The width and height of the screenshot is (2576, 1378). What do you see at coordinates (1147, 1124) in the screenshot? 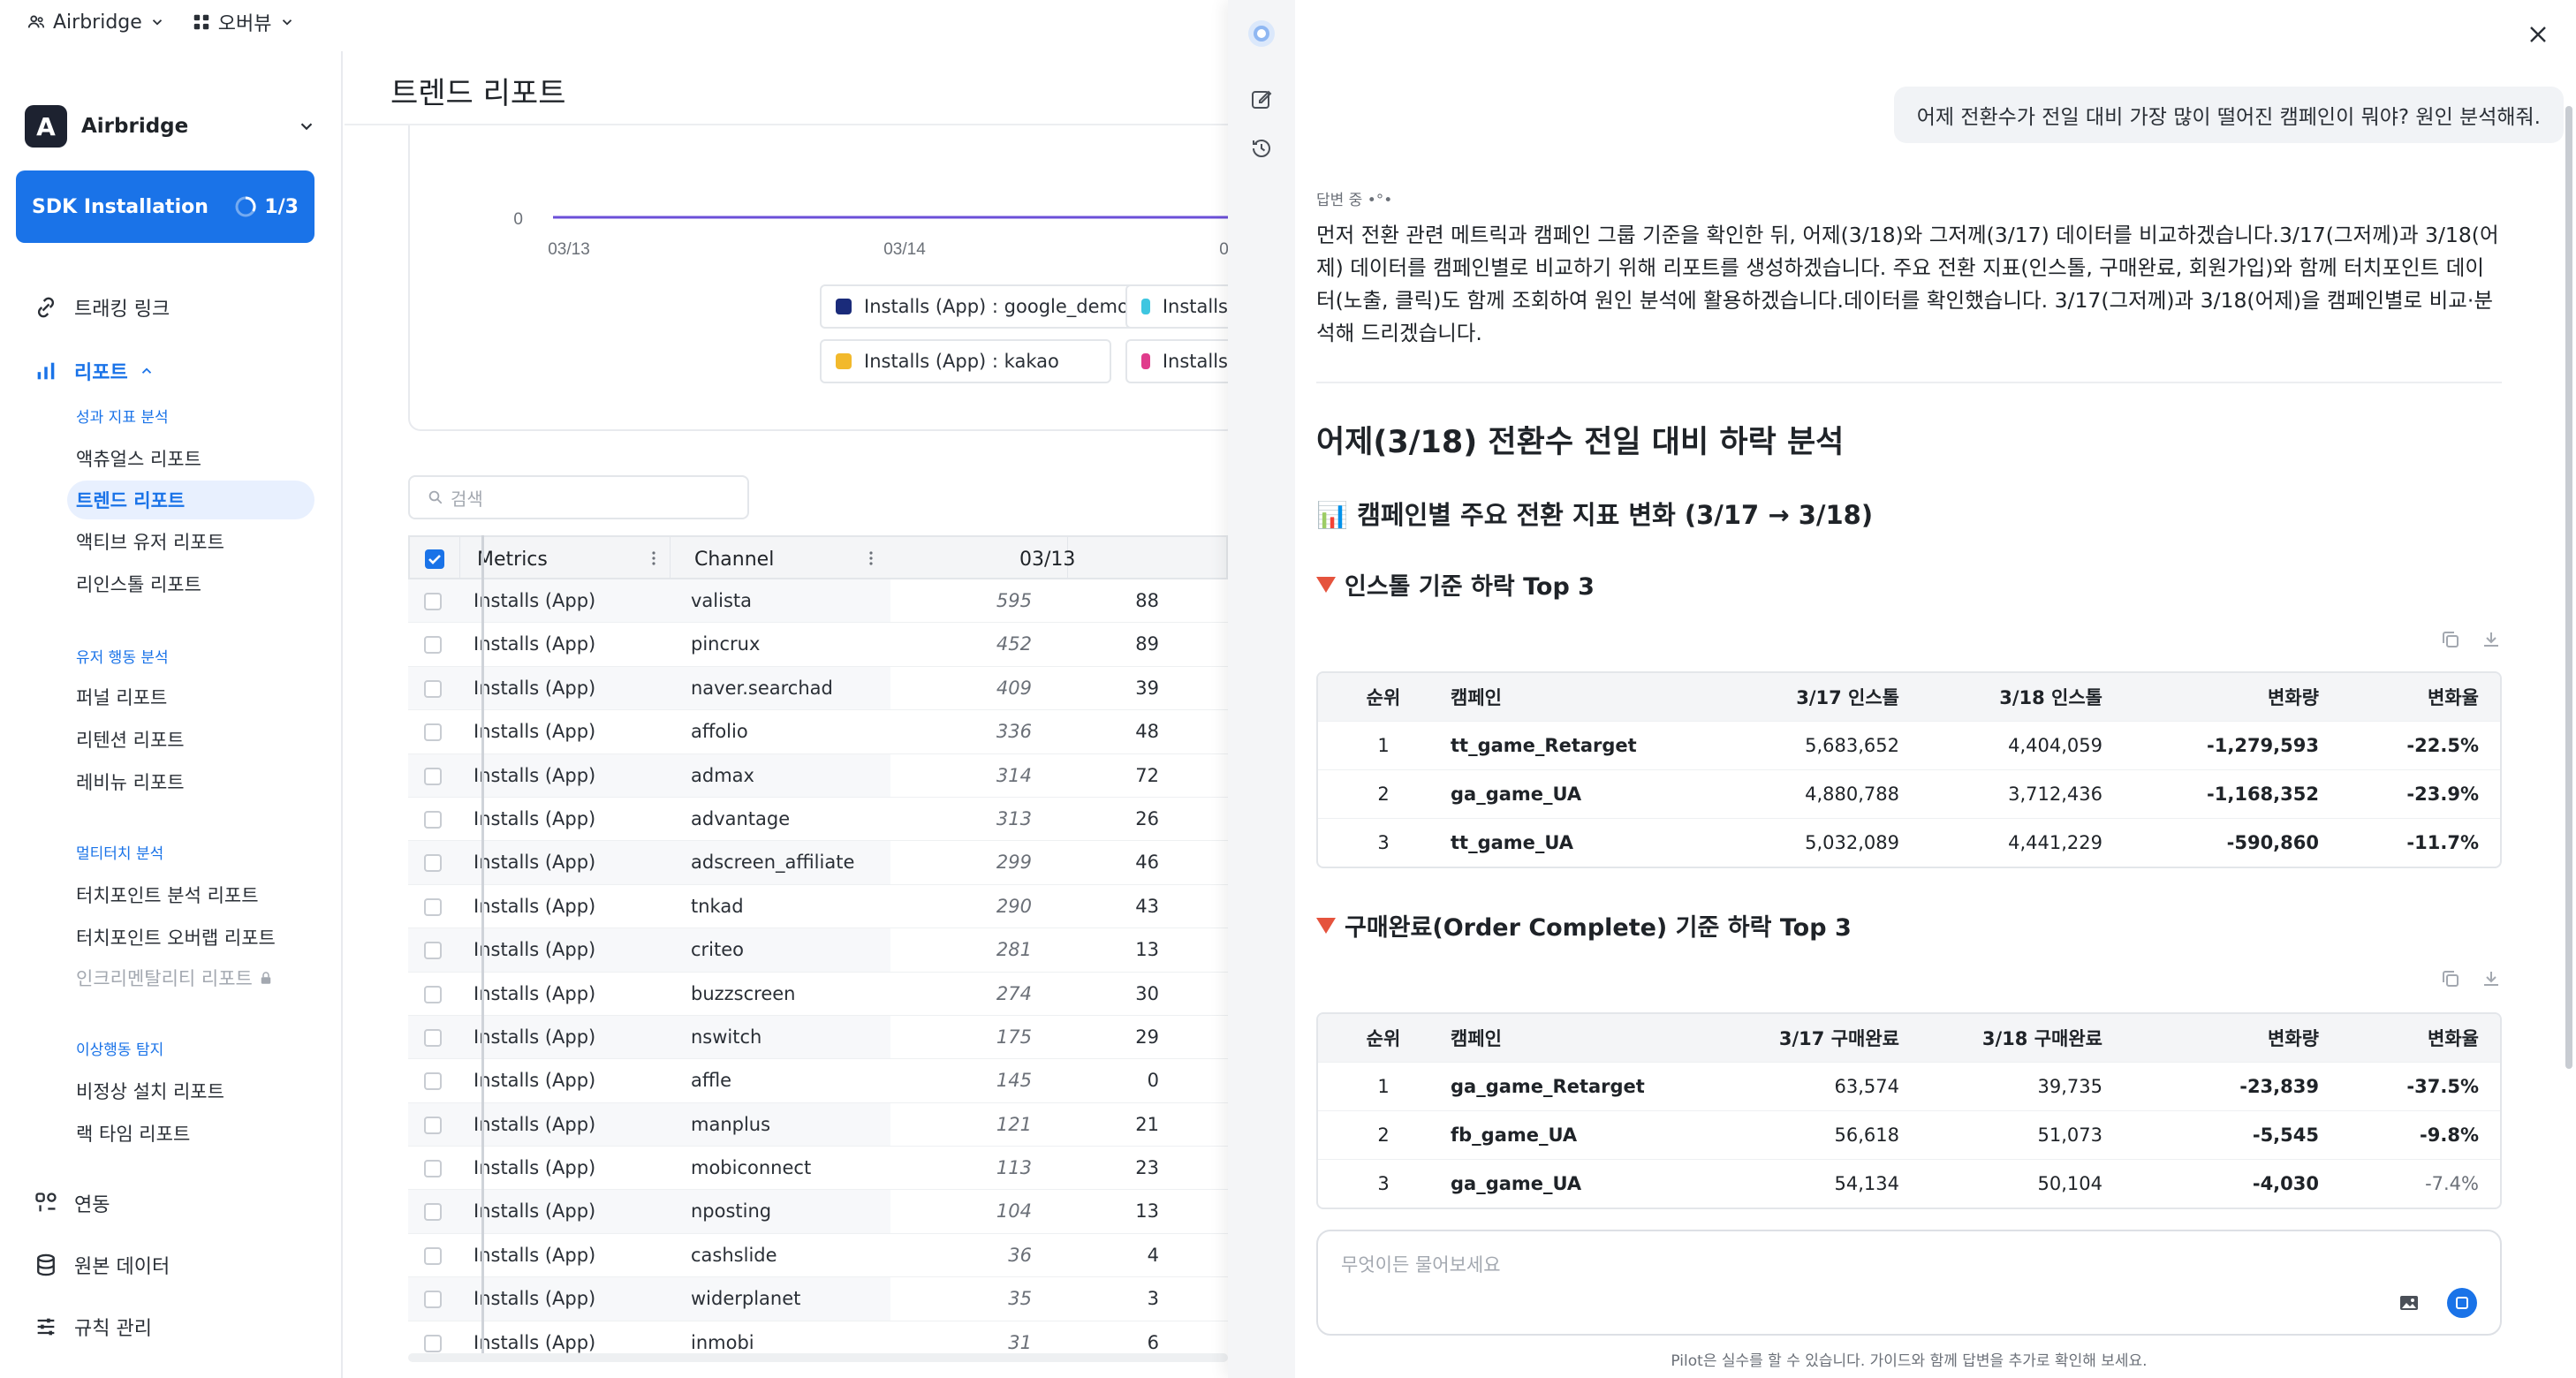
I see `cell-0313: 21` at bounding box center [1147, 1124].